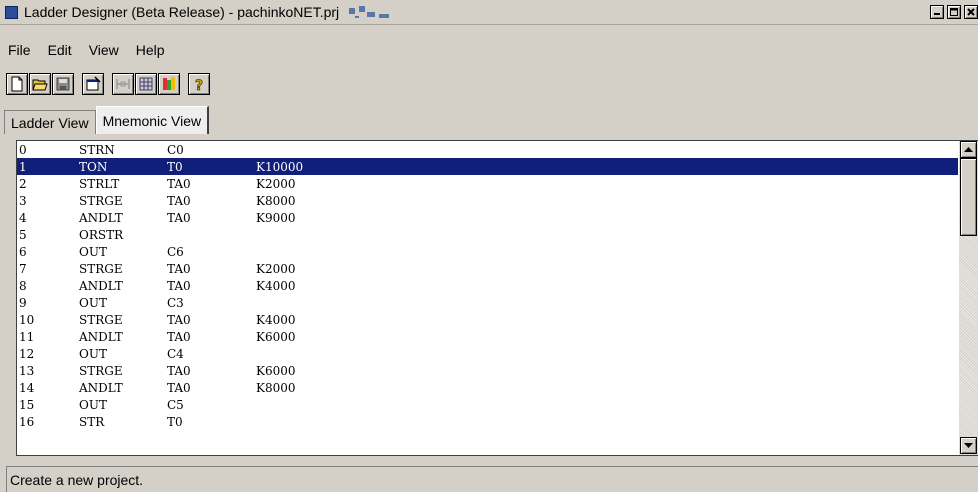 Image resolution: width=978 pixels, height=492 pixels. Describe the element at coordinates (487, 302) in the screenshot. I see `table-row: 9 OUT C3` at that location.